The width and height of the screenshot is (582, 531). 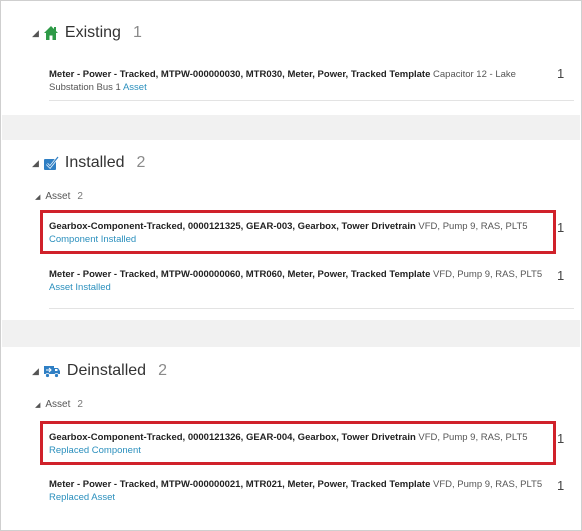 I want to click on checked-box-icon, so click(x=51, y=163).